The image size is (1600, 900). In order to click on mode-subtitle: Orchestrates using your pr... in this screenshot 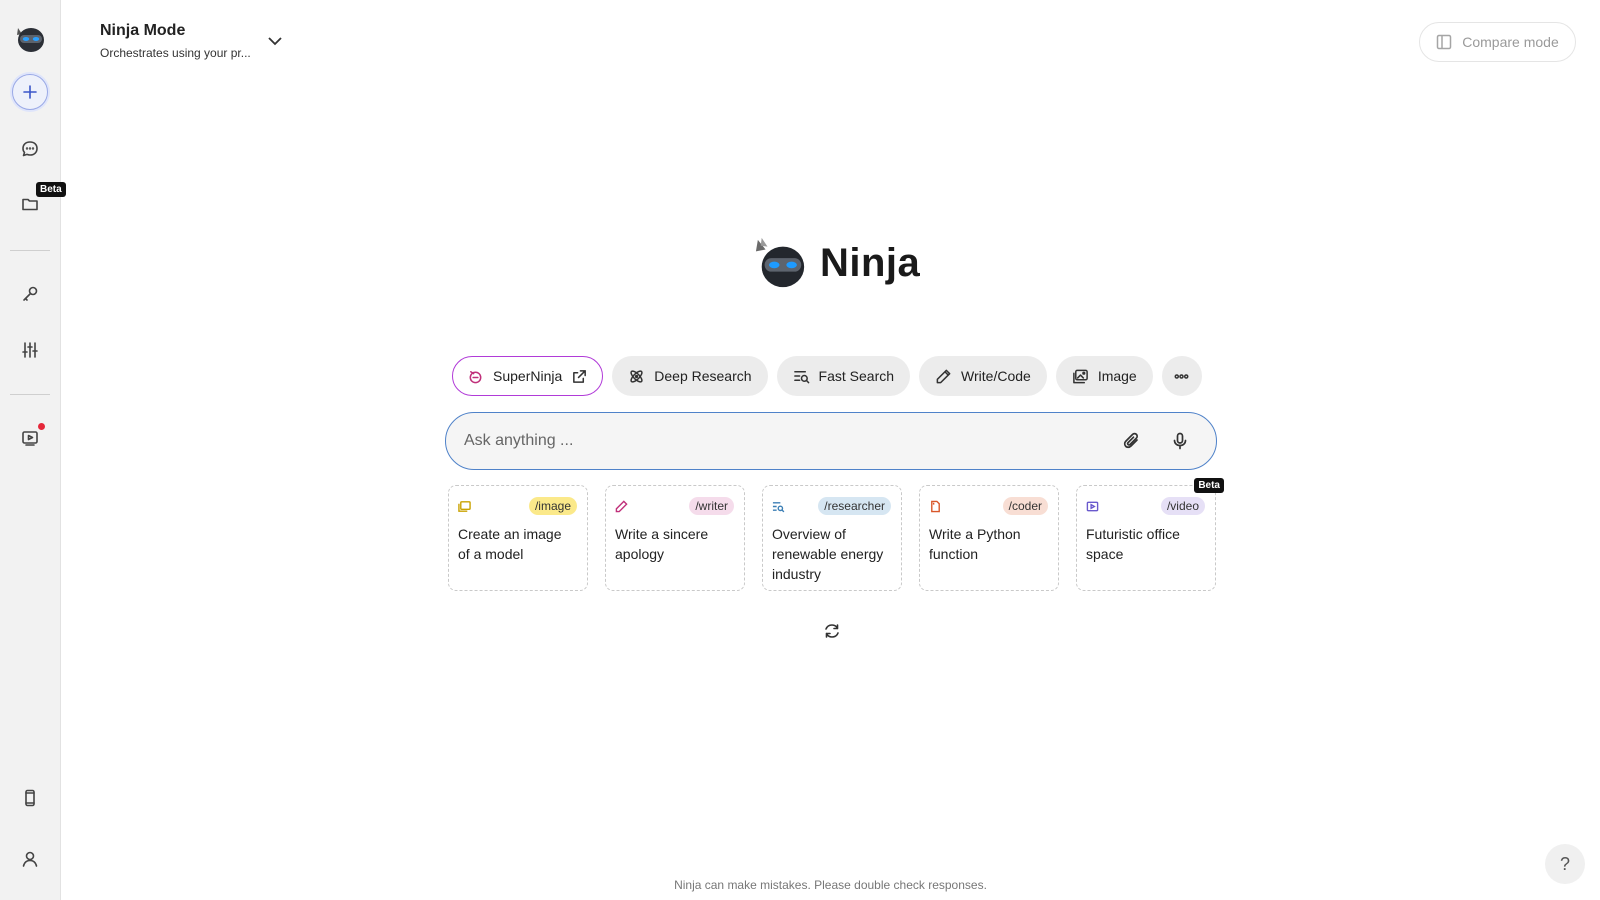, I will do `click(175, 53)`.